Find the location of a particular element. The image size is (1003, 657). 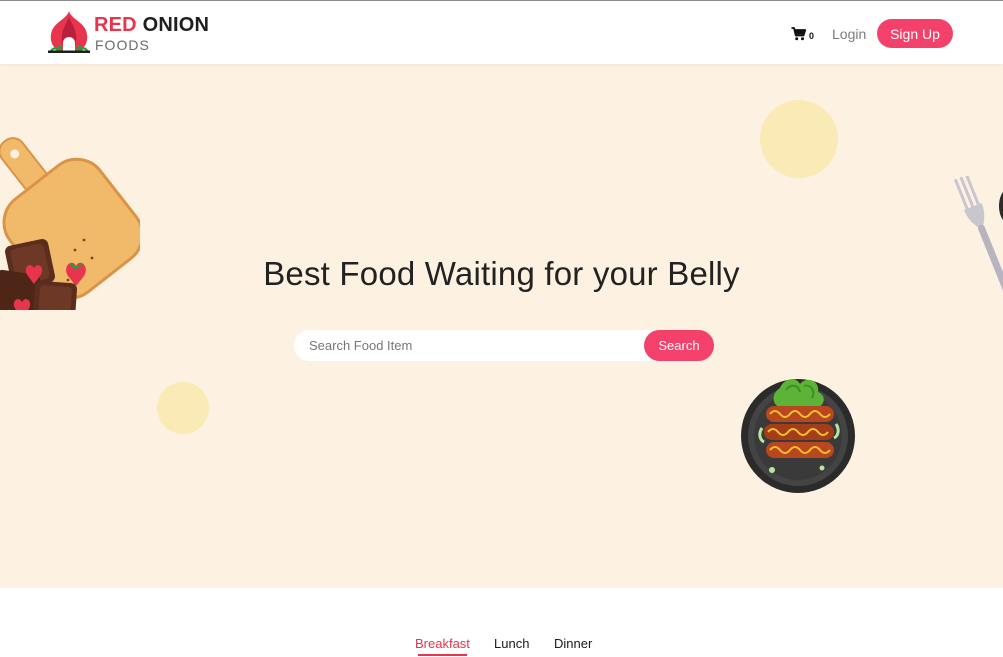

decorative-circle-left is located at coordinates (183, 408).